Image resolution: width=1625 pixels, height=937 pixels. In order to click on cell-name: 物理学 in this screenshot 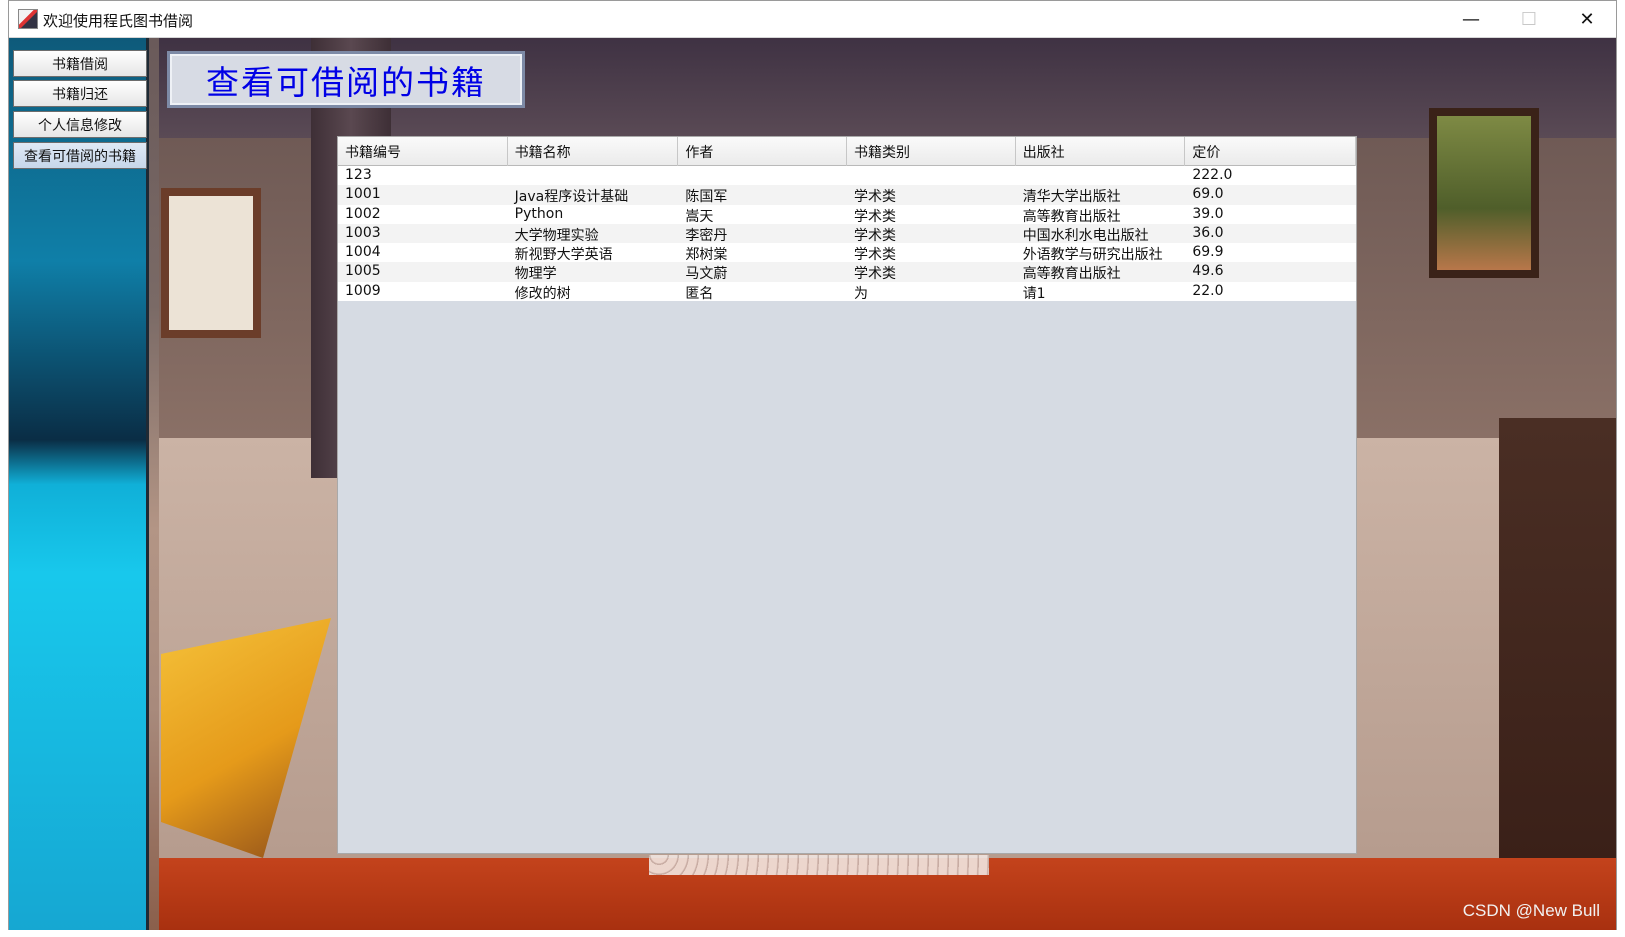, I will do `click(535, 274)`.